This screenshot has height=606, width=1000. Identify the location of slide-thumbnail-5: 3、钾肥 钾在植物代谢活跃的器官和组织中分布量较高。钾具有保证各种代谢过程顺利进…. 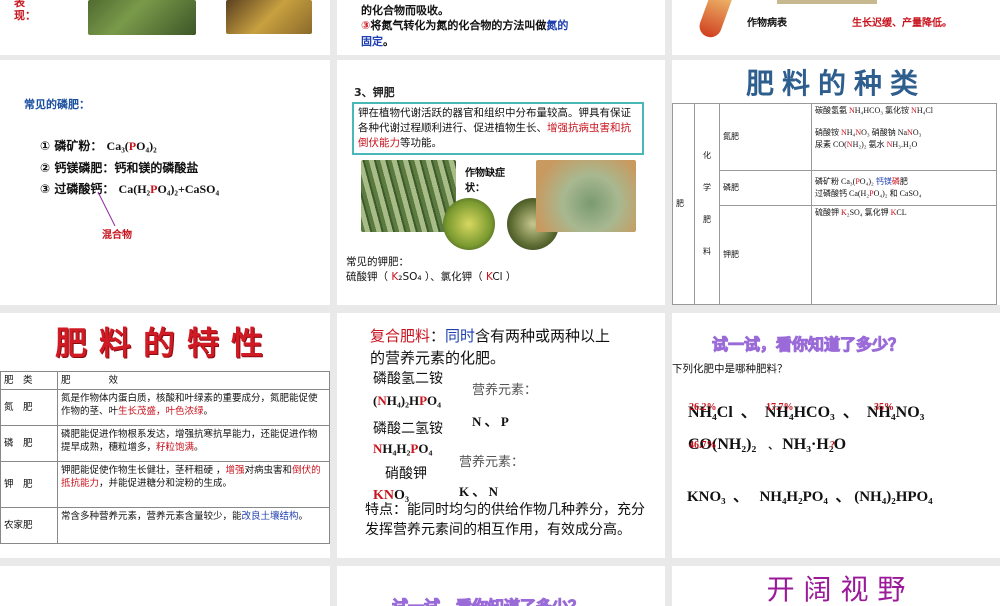
(501, 182).